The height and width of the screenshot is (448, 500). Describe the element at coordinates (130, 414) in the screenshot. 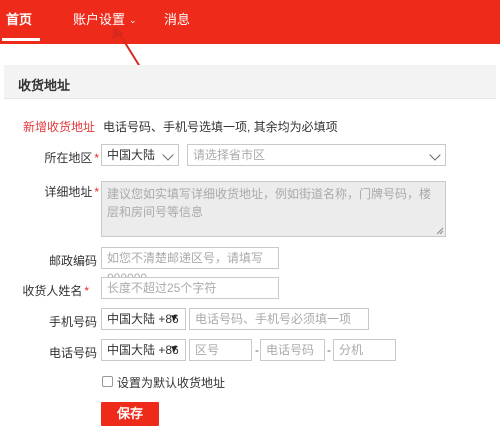

I see `save-button: 保存` at that location.